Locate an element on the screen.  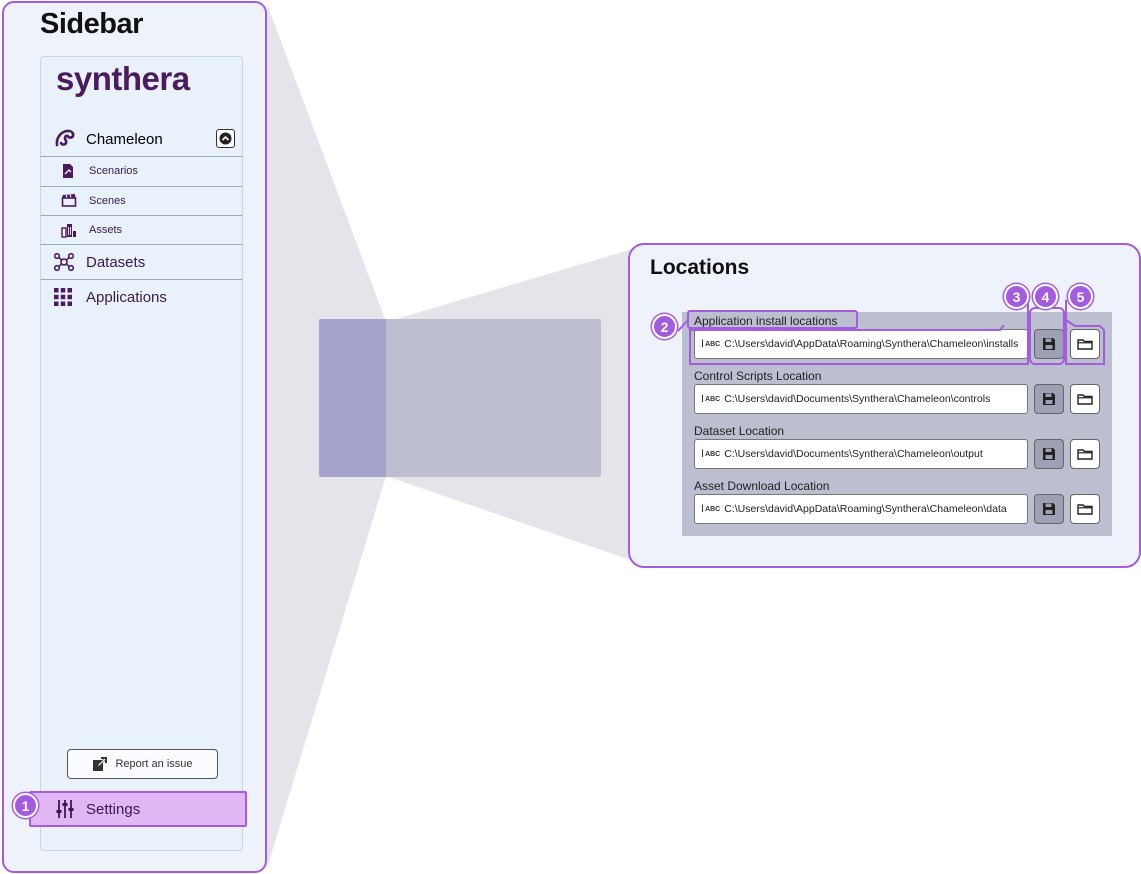
save-dataset-button is located at coordinates (1049, 454).